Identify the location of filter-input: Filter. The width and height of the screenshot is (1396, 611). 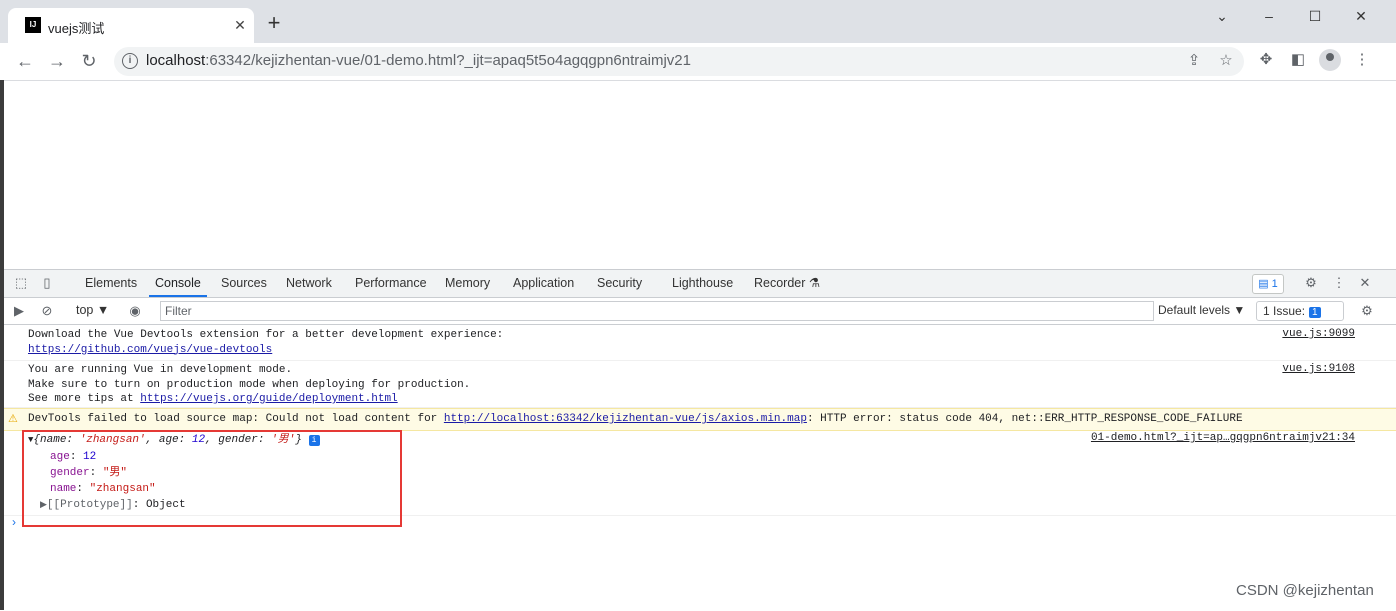
(657, 311).